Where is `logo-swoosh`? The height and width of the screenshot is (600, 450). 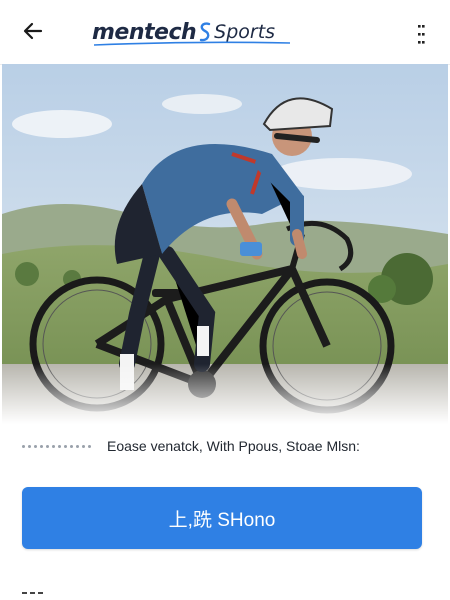
logo-swoosh is located at coordinates (192, 43).